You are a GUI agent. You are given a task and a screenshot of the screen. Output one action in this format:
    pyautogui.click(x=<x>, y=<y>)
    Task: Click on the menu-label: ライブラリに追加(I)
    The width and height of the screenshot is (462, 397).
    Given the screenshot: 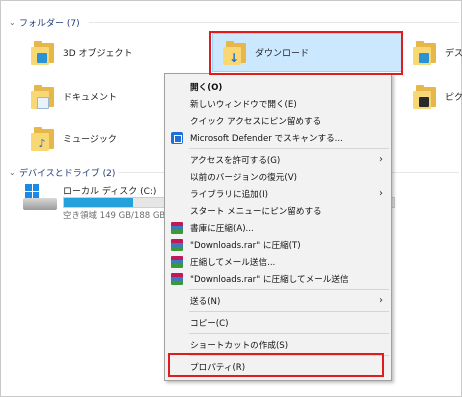 What is the action you would take?
    pyautogui.click(x=229, y=194)
    